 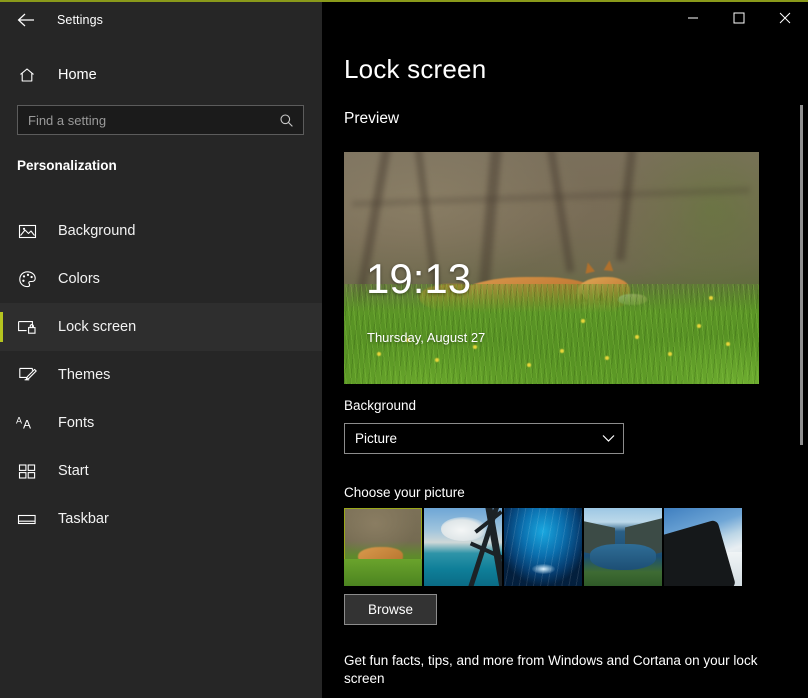 I want to click on main-scrollbar, so click(x=801, y=369).